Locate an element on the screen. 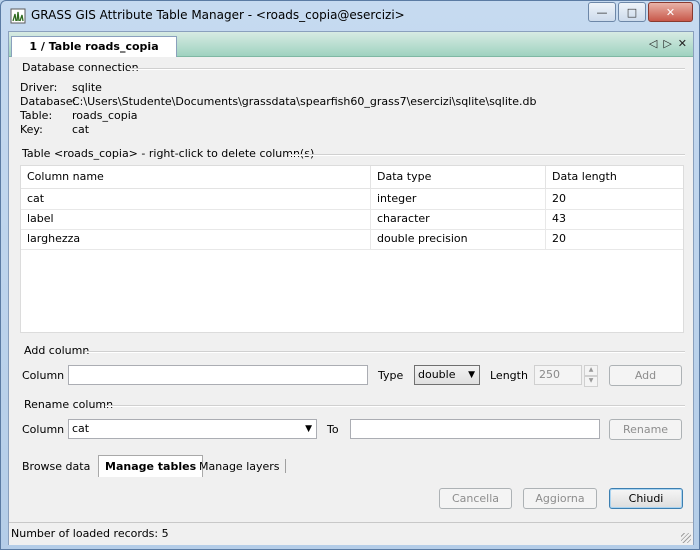 This screenshot has width=700, height=550. maximize-button: □ is located at coordinates (632, 12).